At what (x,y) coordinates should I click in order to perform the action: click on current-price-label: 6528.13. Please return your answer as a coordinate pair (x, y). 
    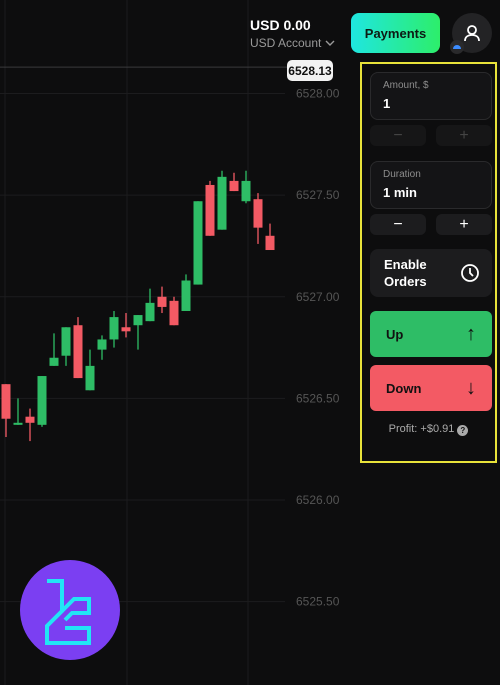
    Looking at the image, I should click on (310, 70).